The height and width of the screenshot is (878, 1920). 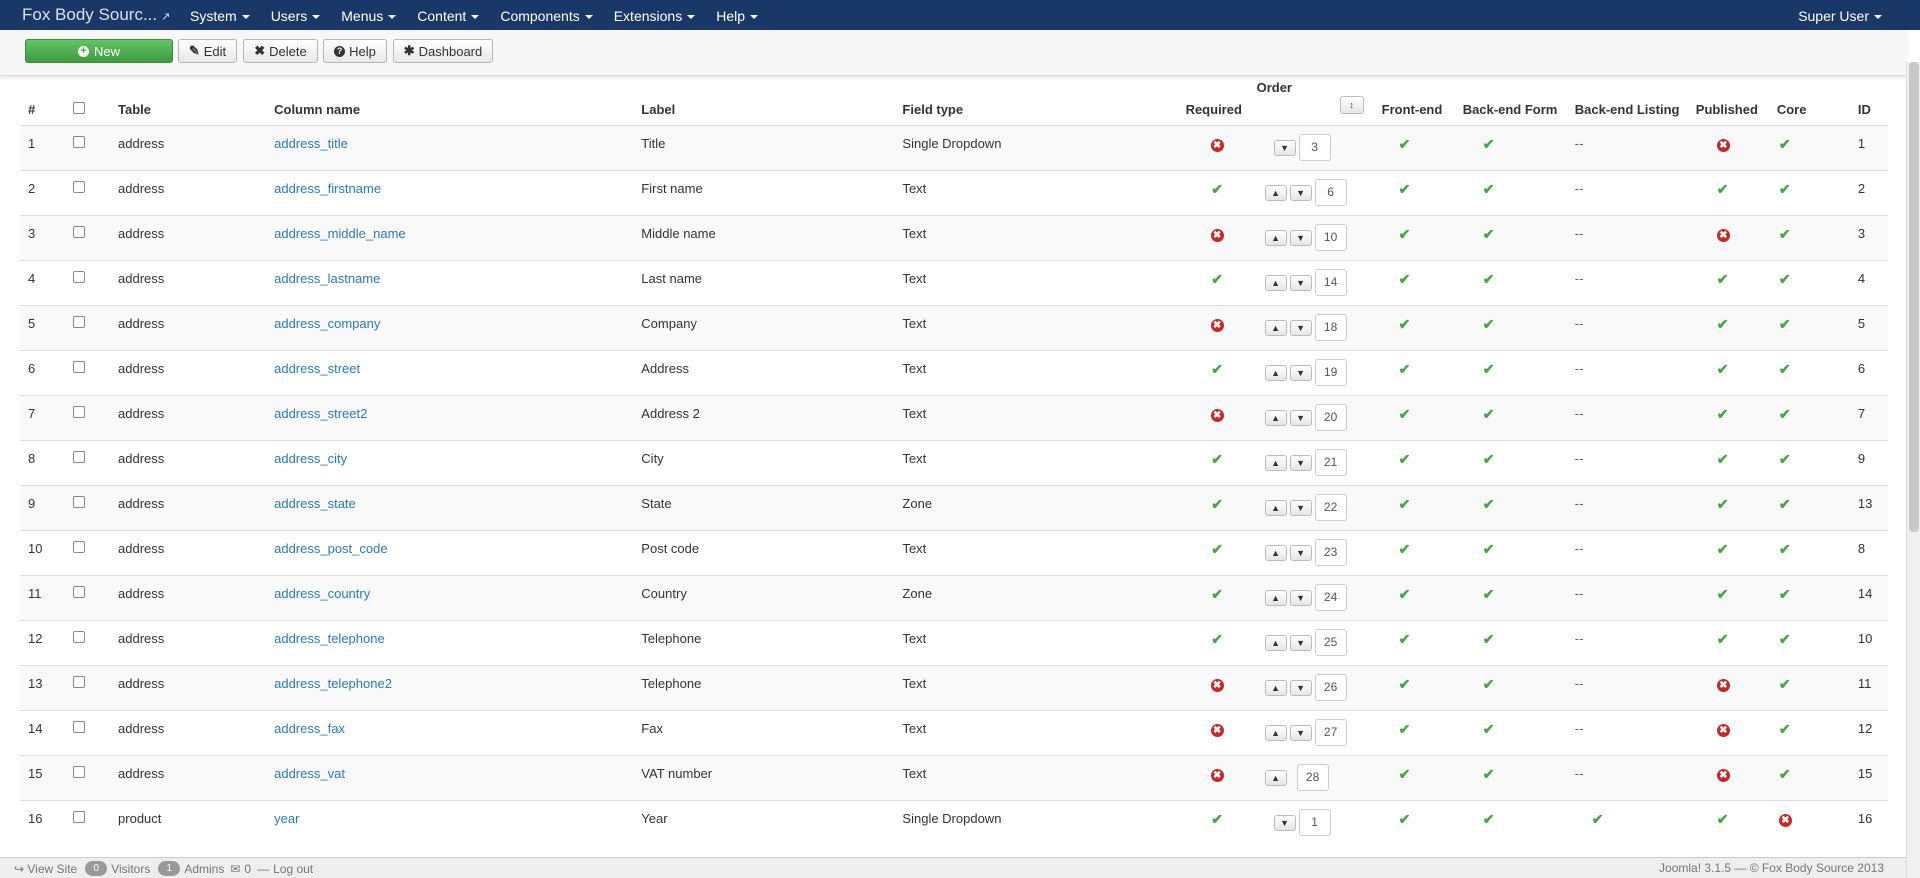 I want to click on order-input: 3, so click(x=1314, y=147).